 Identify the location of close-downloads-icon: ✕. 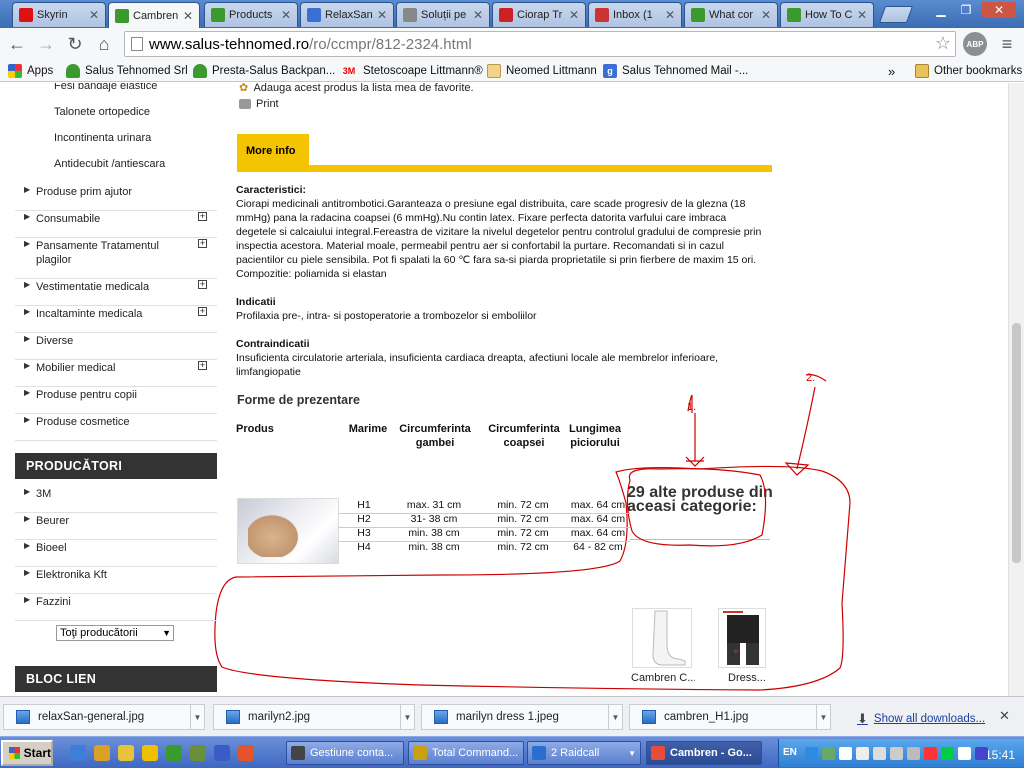
(1004, 716).